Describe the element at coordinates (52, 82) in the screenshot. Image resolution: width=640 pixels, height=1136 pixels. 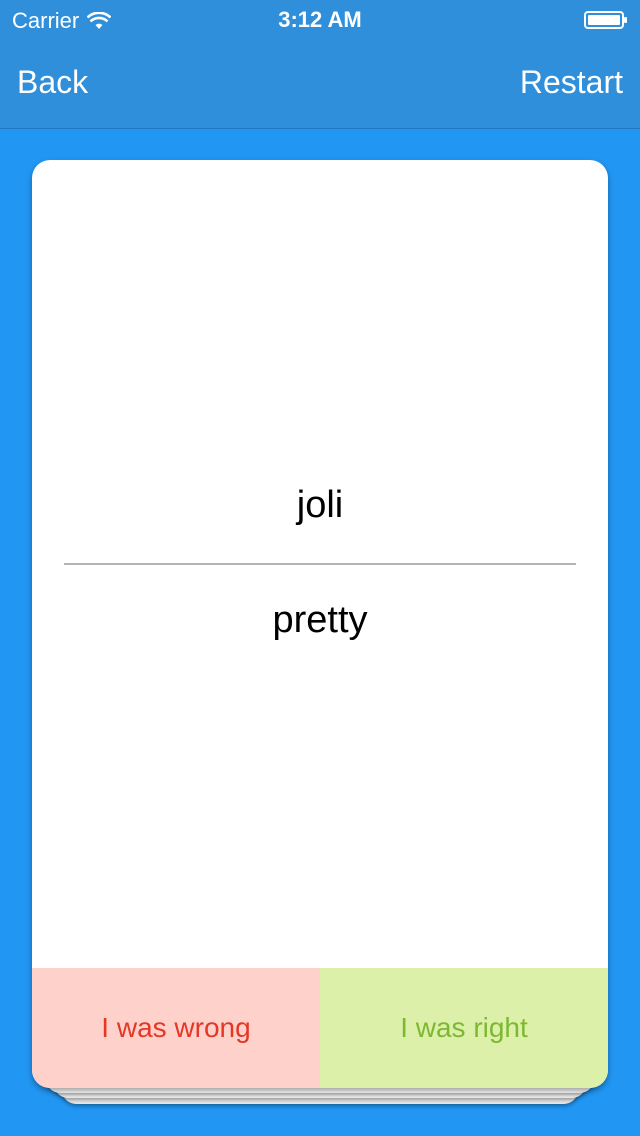
I see `back-button: Back` at that location.